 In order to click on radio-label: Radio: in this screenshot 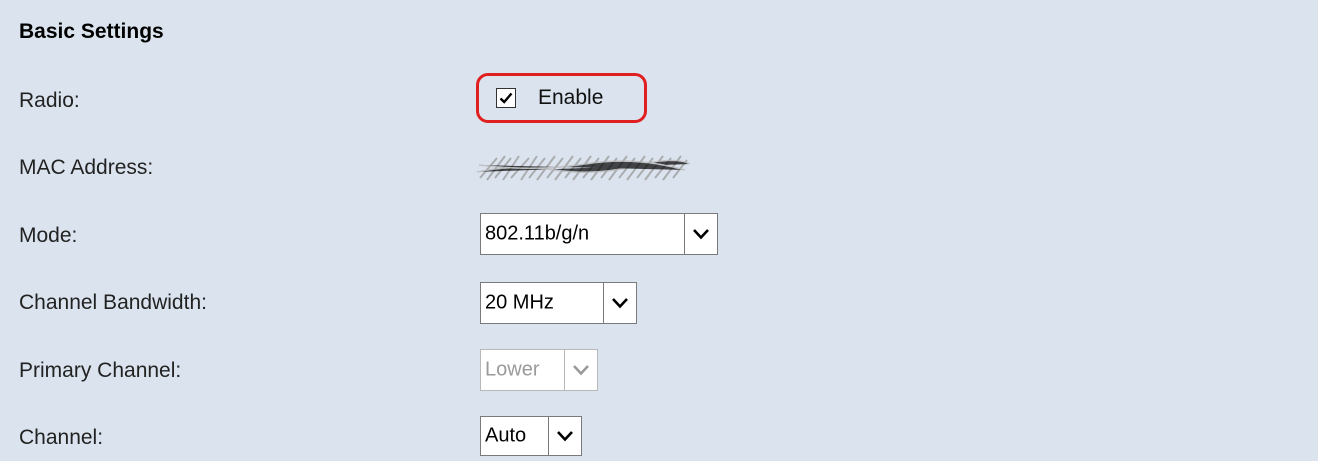, I will do `click(49, 100)`.